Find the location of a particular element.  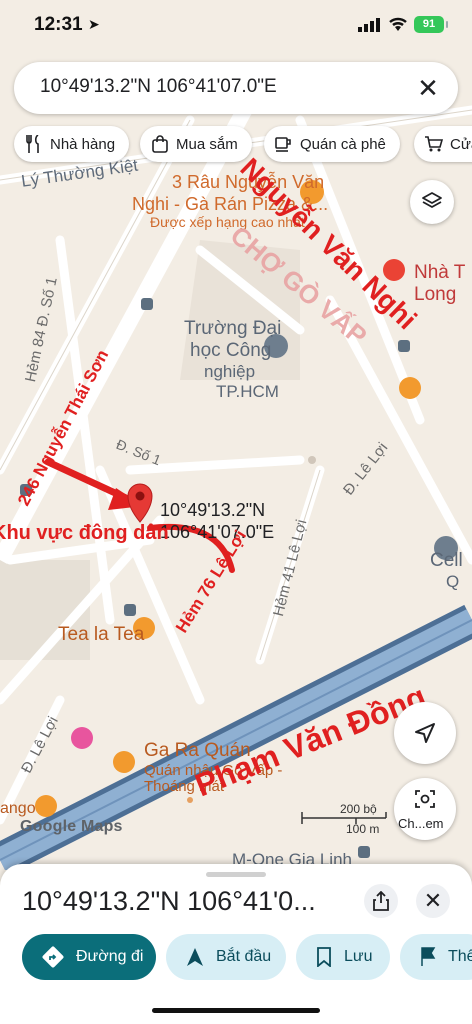

shopping-bag-icon is located at coordinates (160, 144).